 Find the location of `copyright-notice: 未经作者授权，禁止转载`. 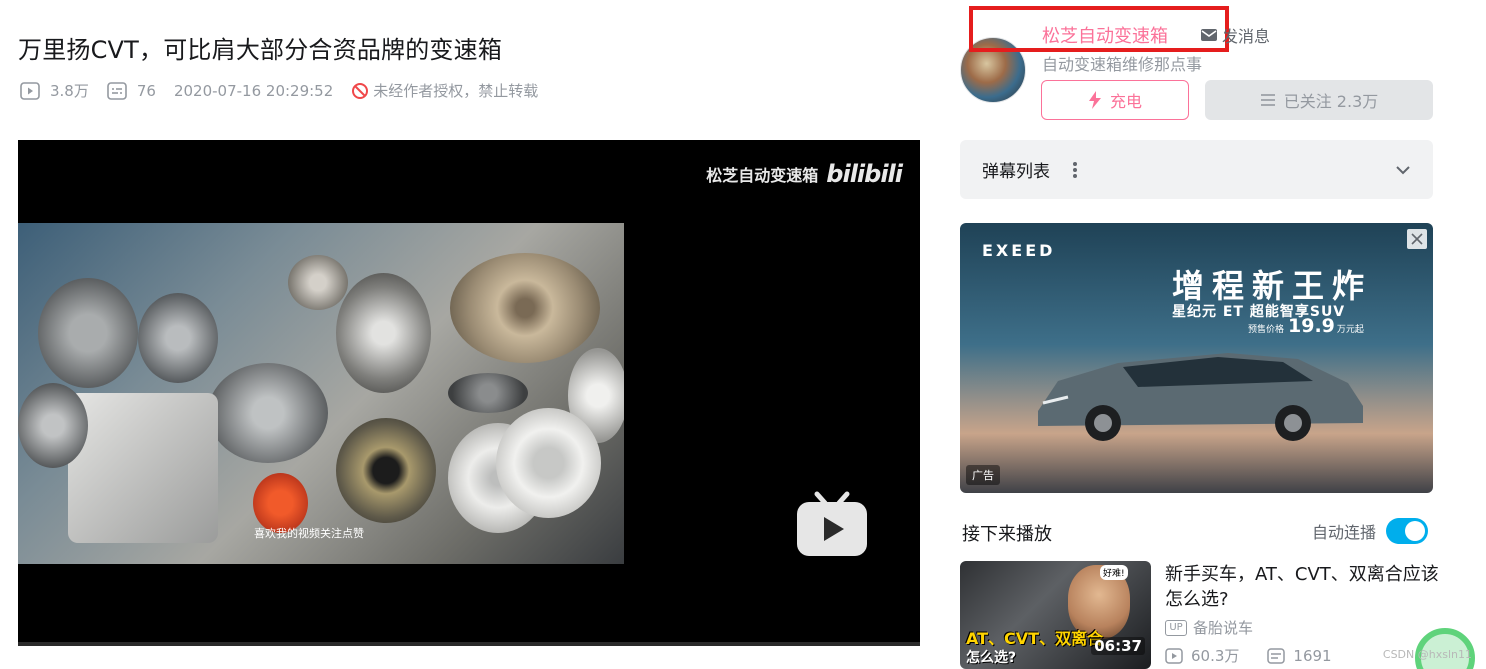

copyright-notice: 未经作者授权，禁止转载 is located at coordinates (444, 90).